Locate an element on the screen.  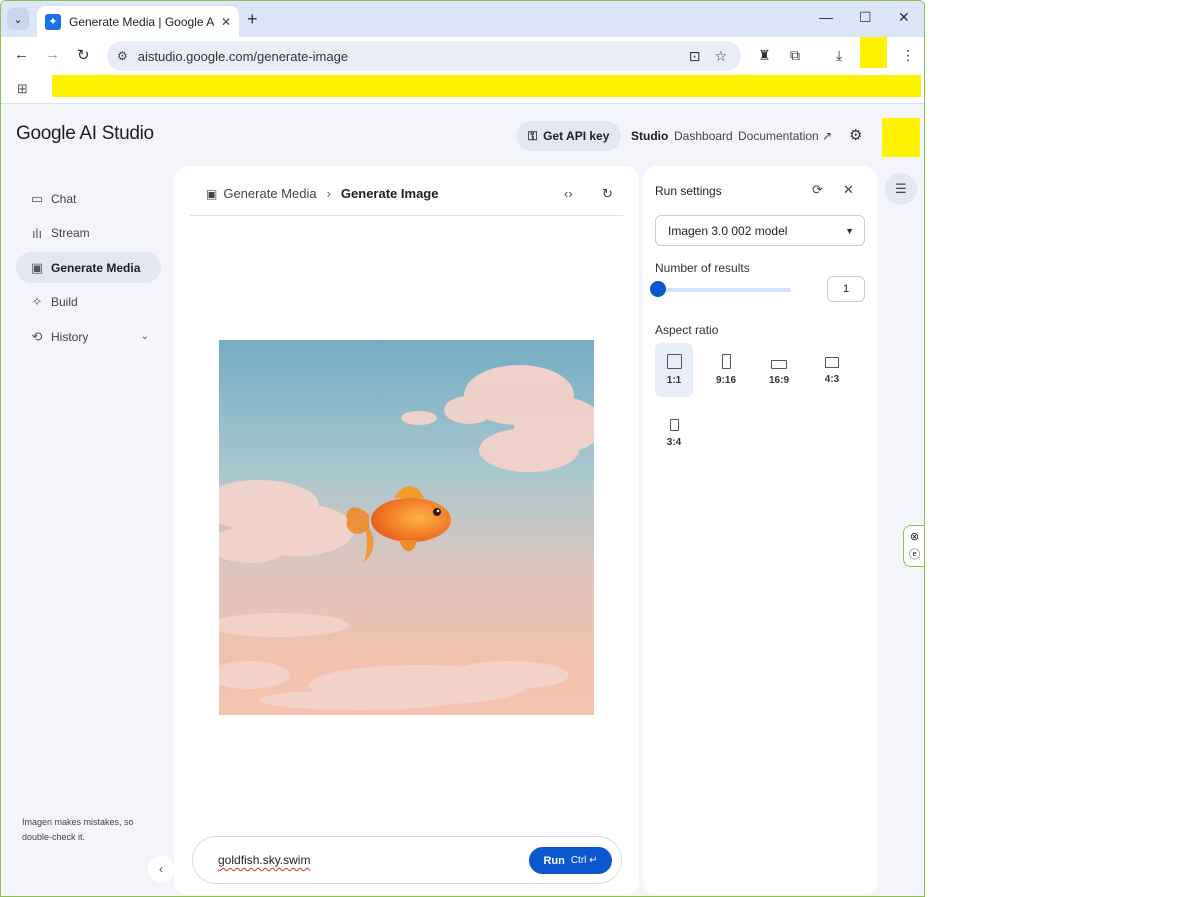
browser-tab: ✦ Generate Media | Google AI Studio ✕ is located at coordinates (138, 21).